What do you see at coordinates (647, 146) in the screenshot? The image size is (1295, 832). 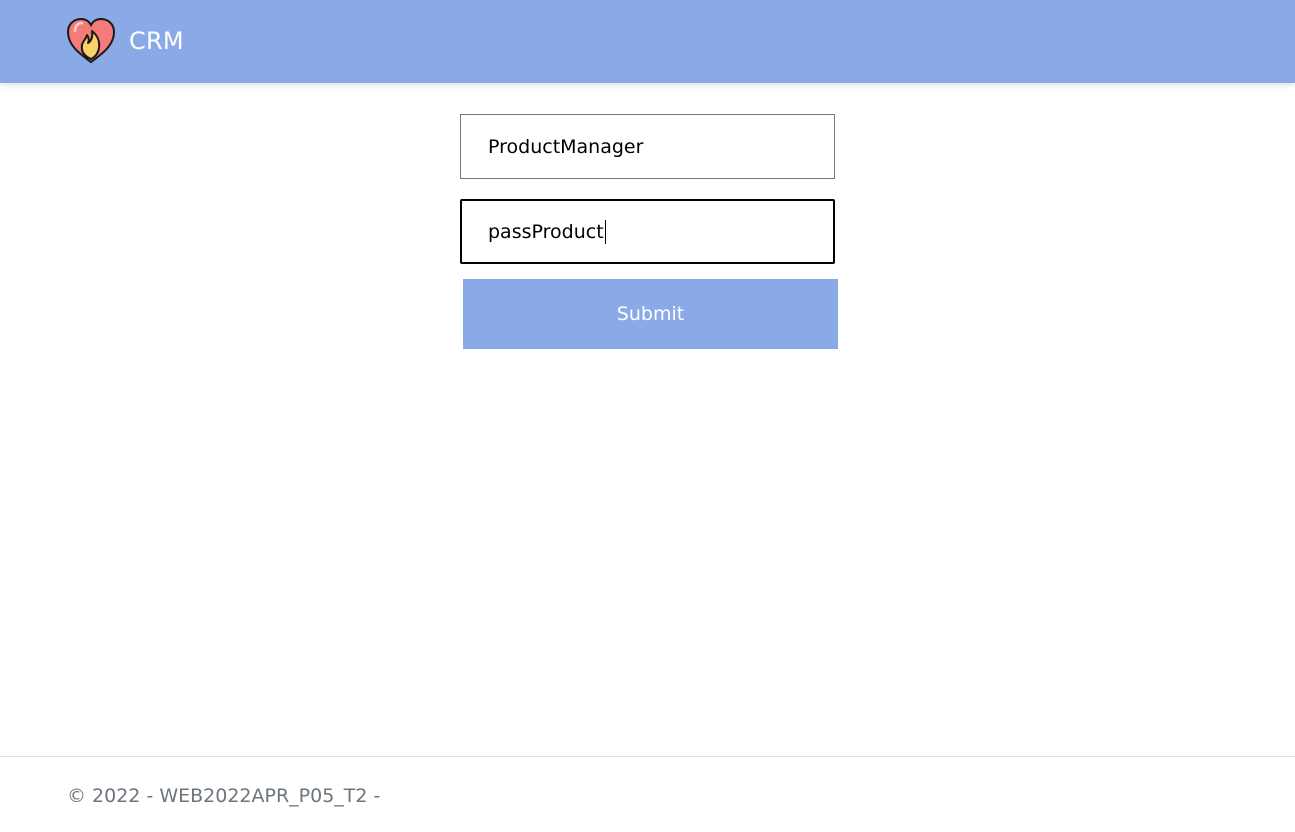 I see `username-field: ProductManager` at bounding box center [647, 146].